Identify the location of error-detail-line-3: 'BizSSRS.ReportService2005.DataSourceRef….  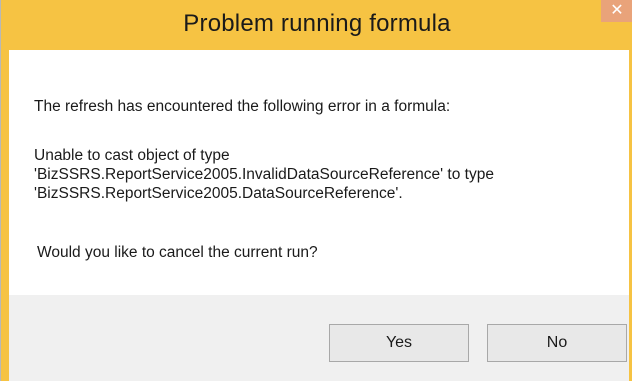
(218, 193).